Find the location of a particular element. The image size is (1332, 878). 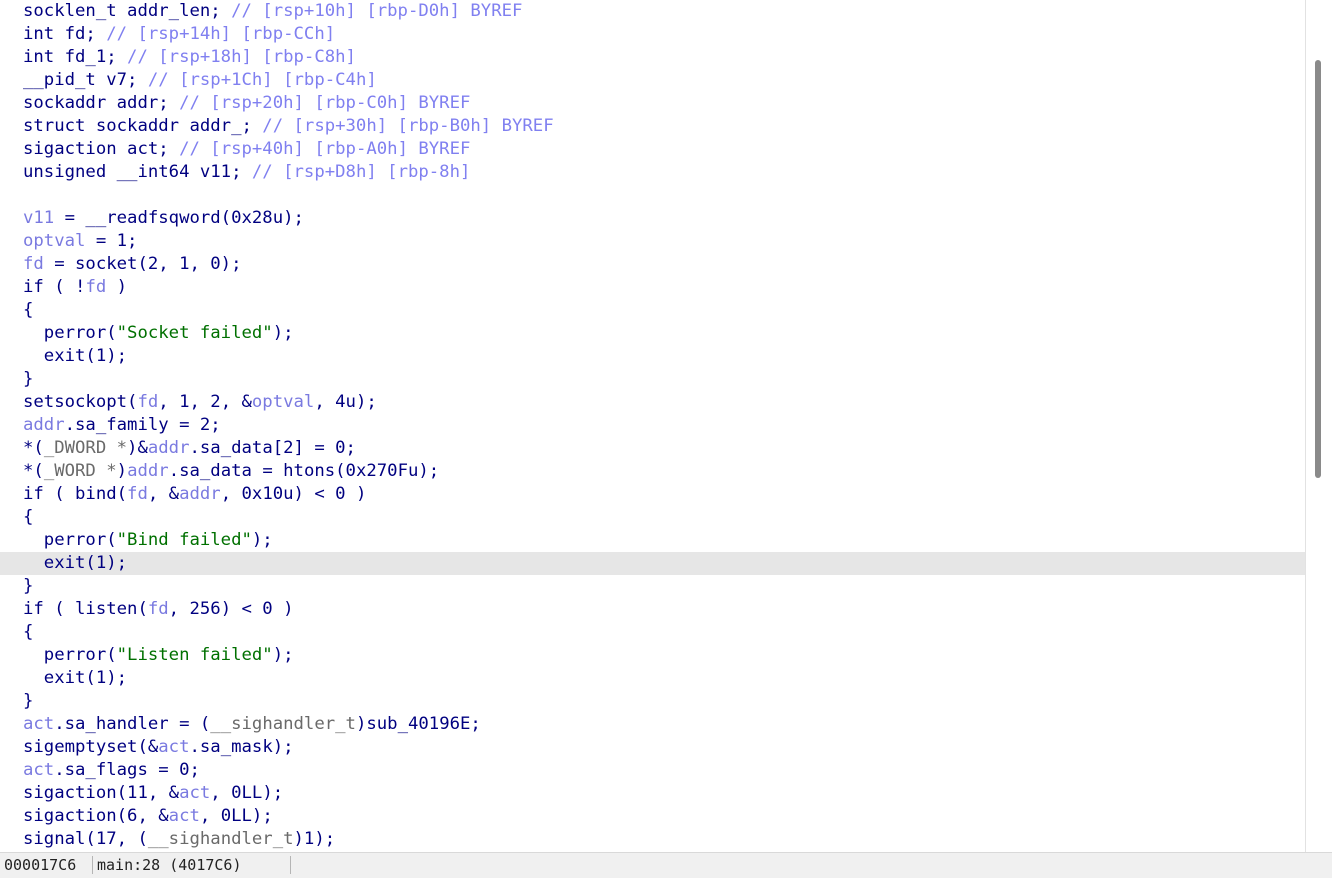

code-line: int fd_1; // [rsp+18h] [rbp-C8h] is located at coordinates (652, 57).